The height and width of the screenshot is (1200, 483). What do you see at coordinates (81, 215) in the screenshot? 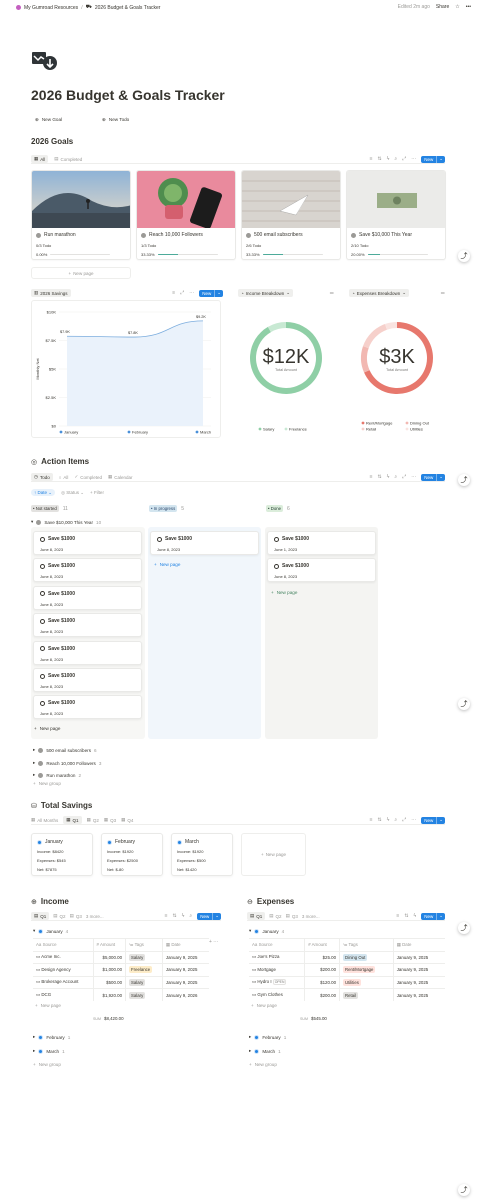
I see `goal-card: Run marathon 0/3 Todo 0.00%` at bounding box center [81, 215].